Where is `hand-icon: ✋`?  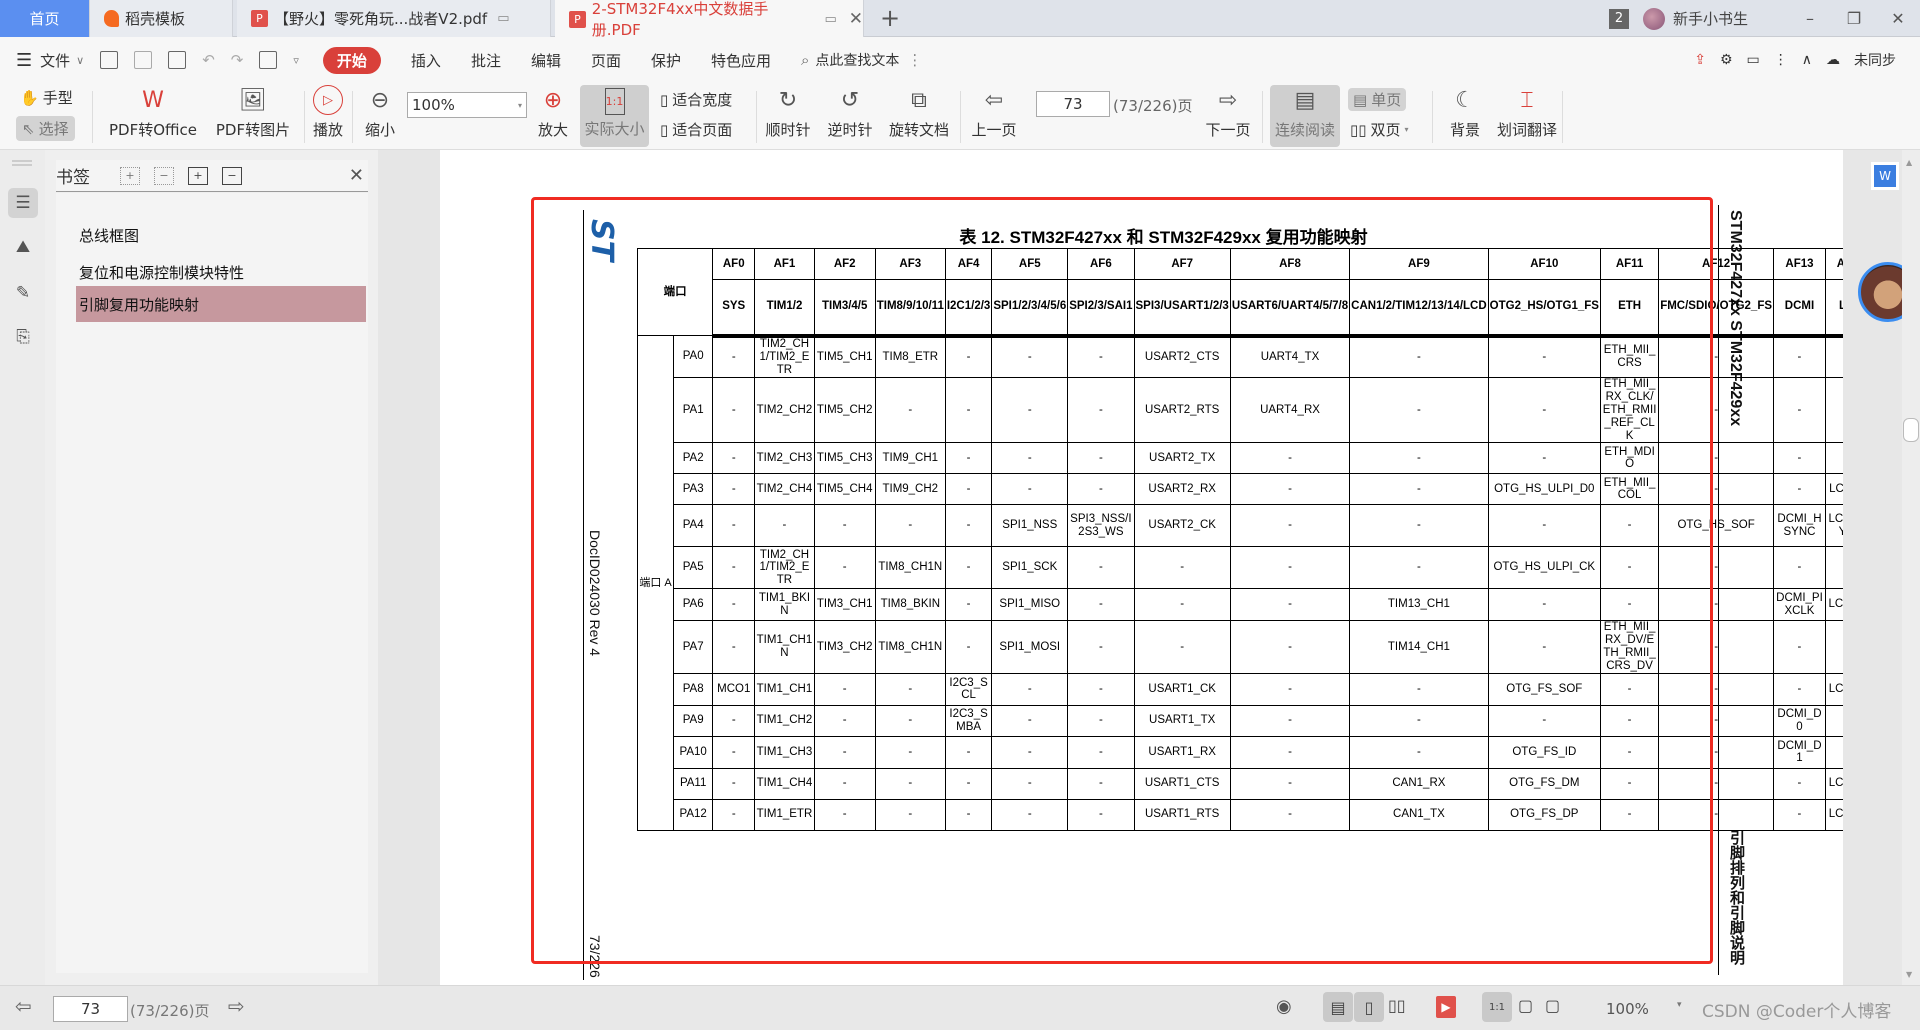
hand-icon: ✋ is located at coordinates (29, 97).